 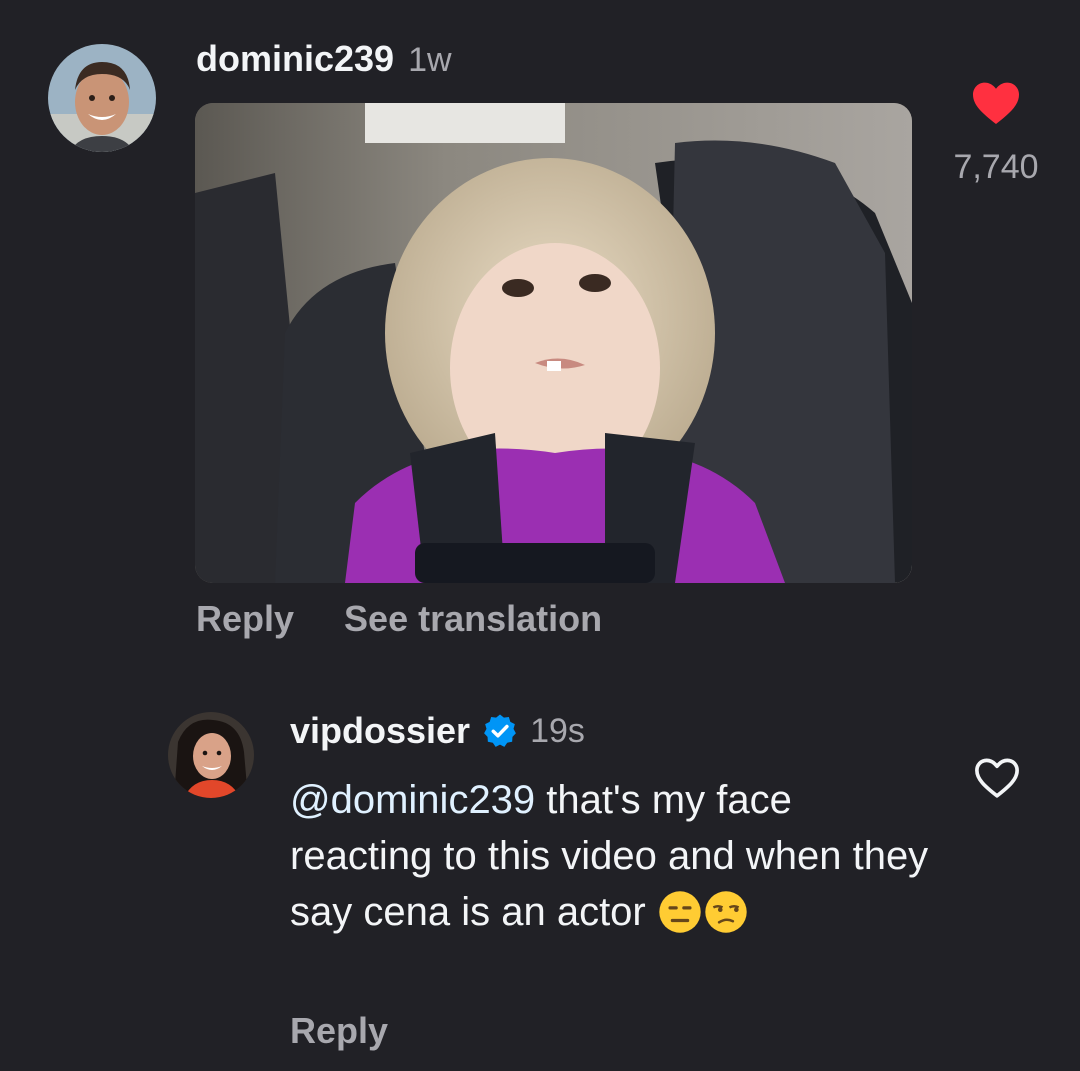 I want to click on see-translation-button: See translation, so click(x=473, y=619).